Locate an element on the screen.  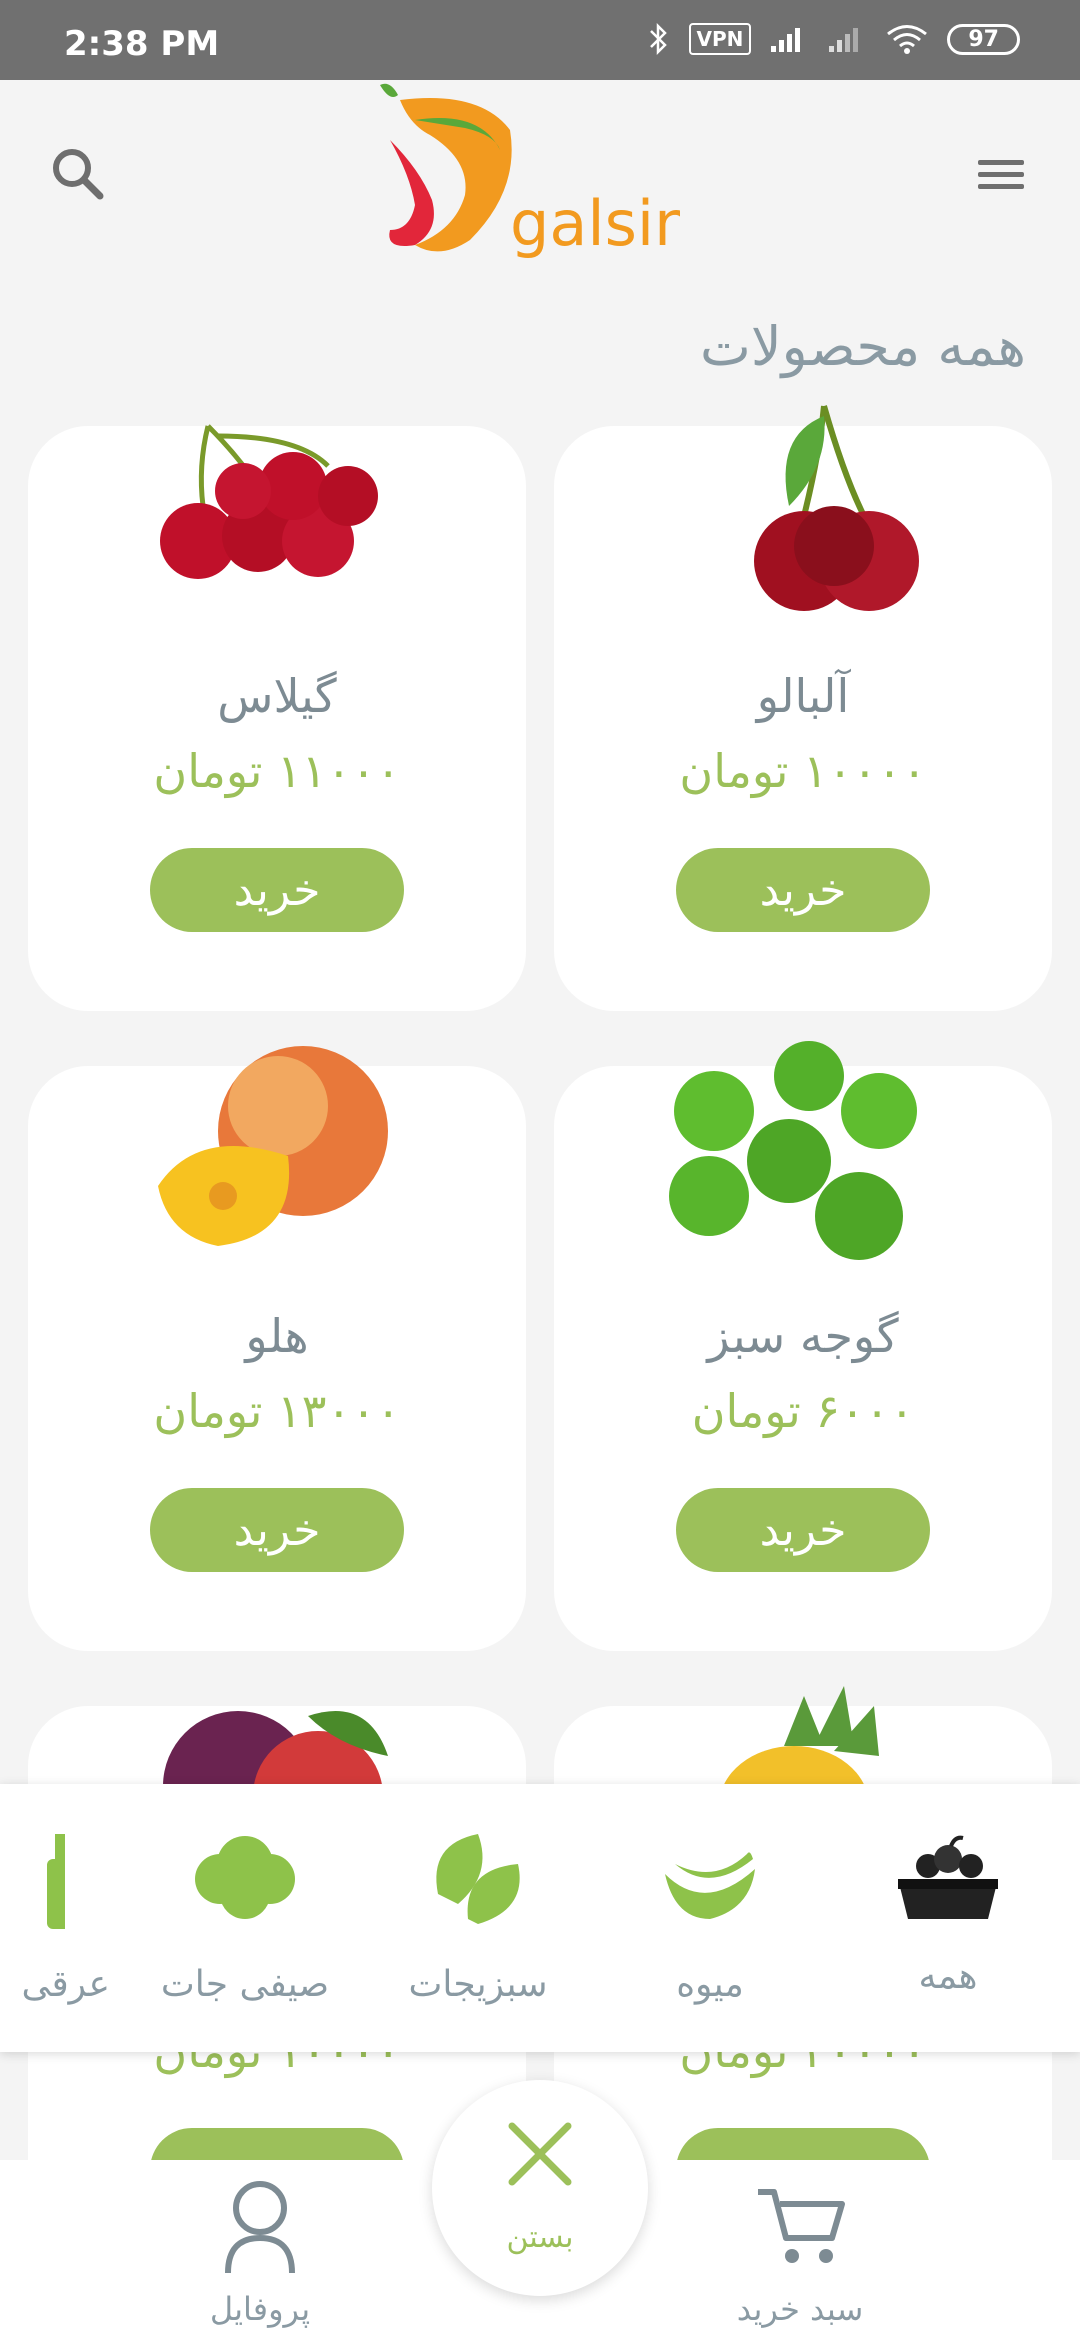
sour-cherry-image is located at coordinates (836, 508).